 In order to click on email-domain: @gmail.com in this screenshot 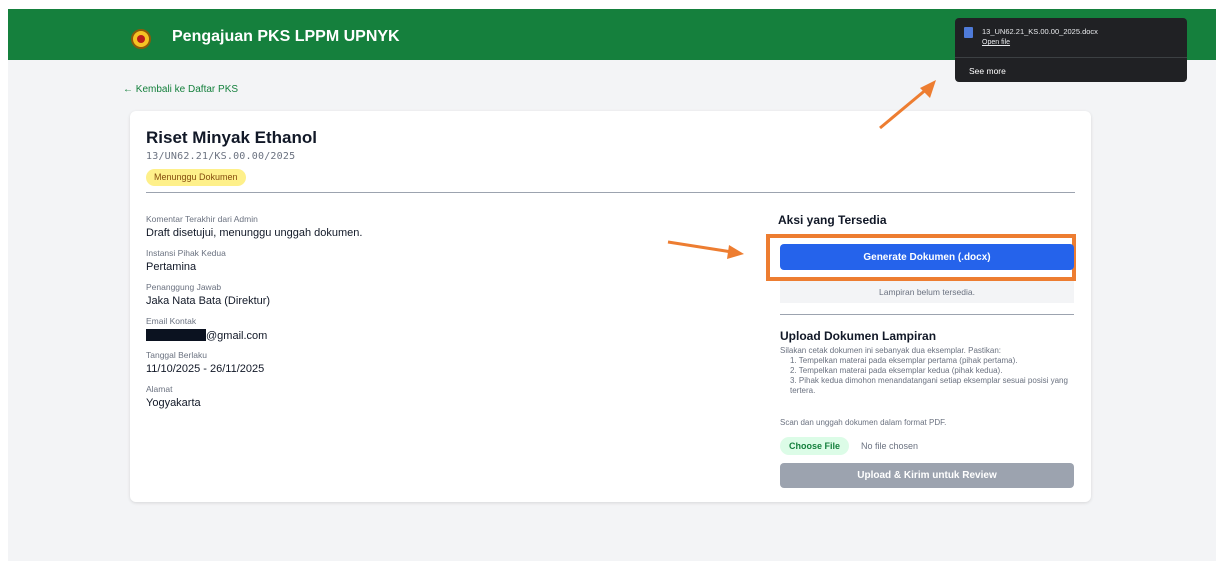, I will do `click(237, 336)`.